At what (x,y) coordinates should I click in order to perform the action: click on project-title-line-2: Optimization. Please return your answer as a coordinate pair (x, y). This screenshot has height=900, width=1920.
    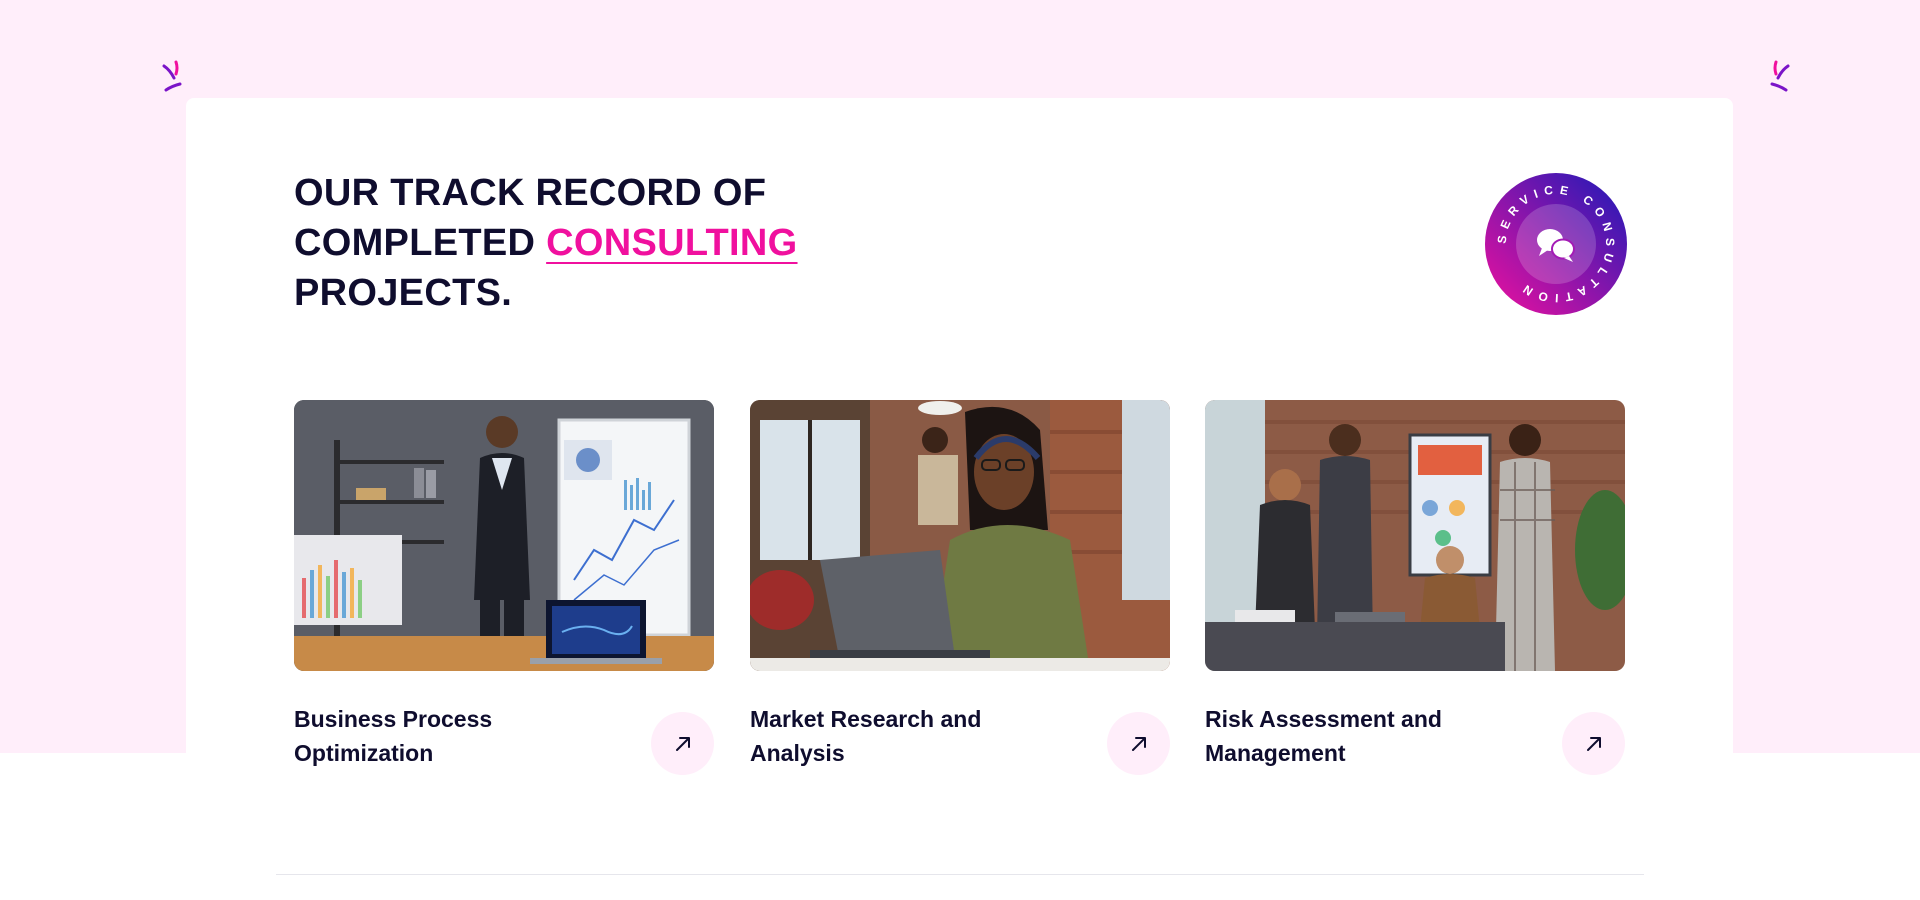
    Looking at the image, I should click on (363, 753).